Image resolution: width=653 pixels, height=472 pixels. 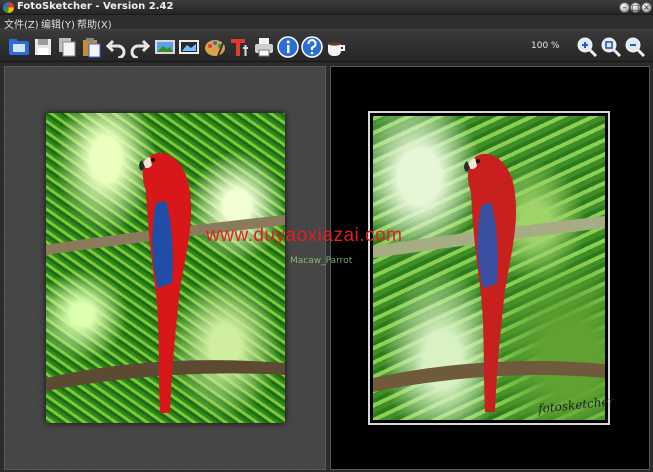 What do you see at coordinates (239, 47) in the screenshot?
I see `text-tool-icon` at bounding box center [239, 47].